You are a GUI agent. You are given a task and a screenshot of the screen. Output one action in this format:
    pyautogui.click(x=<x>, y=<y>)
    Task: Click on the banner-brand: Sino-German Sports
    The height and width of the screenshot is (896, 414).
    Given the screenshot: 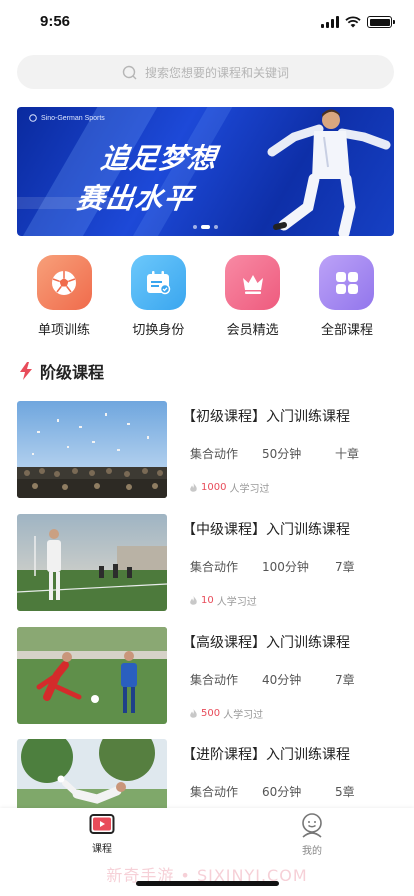 What is the action you would take?
    pyautogui.click(x=67, y=118)
    